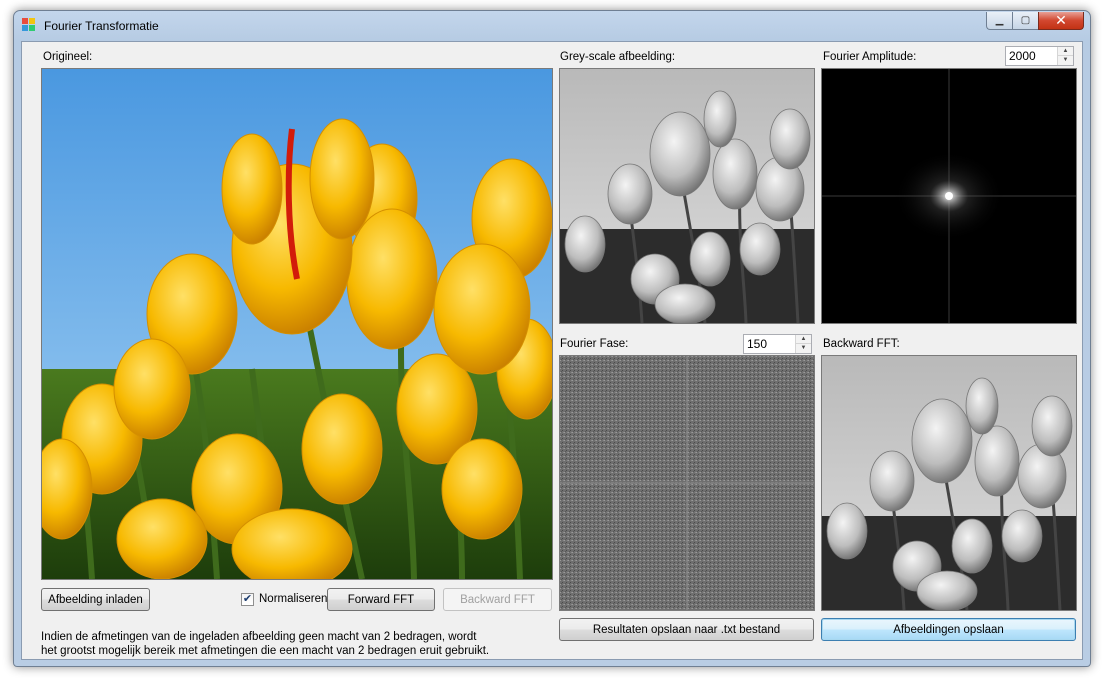 The image size is (1110, 689). I want to click on greyscale-label: Grey-scale afbeelding:, so click(618, 57).